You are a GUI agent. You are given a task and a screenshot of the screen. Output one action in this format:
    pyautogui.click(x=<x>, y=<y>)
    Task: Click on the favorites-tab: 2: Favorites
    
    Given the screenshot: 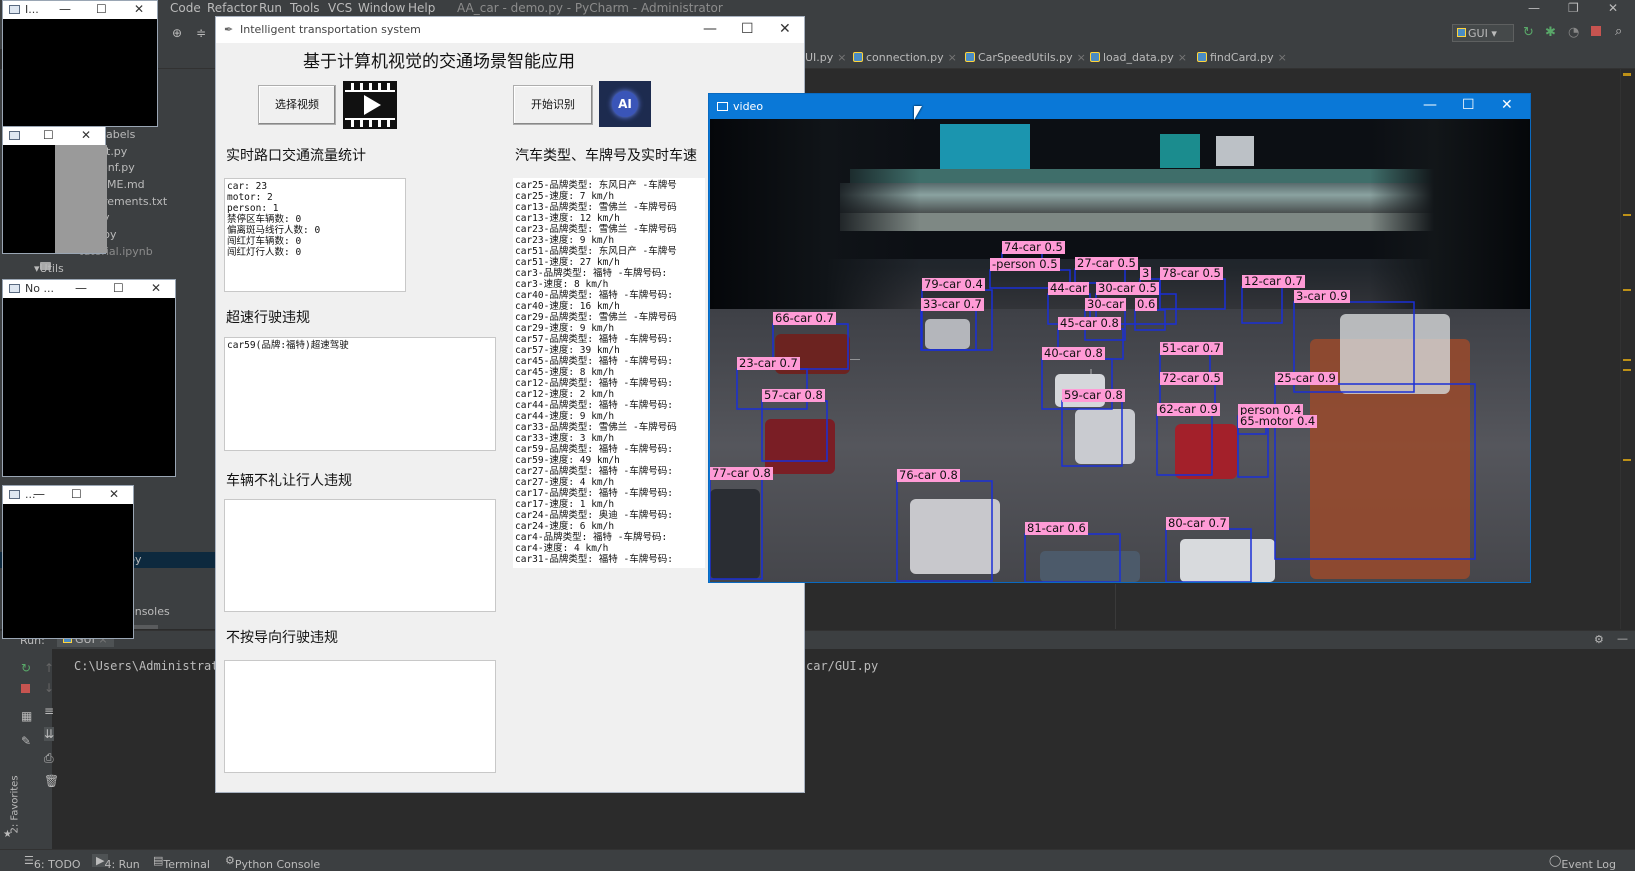 What is the action you would take?
    pyautogui.click(x=15, y=804)
    